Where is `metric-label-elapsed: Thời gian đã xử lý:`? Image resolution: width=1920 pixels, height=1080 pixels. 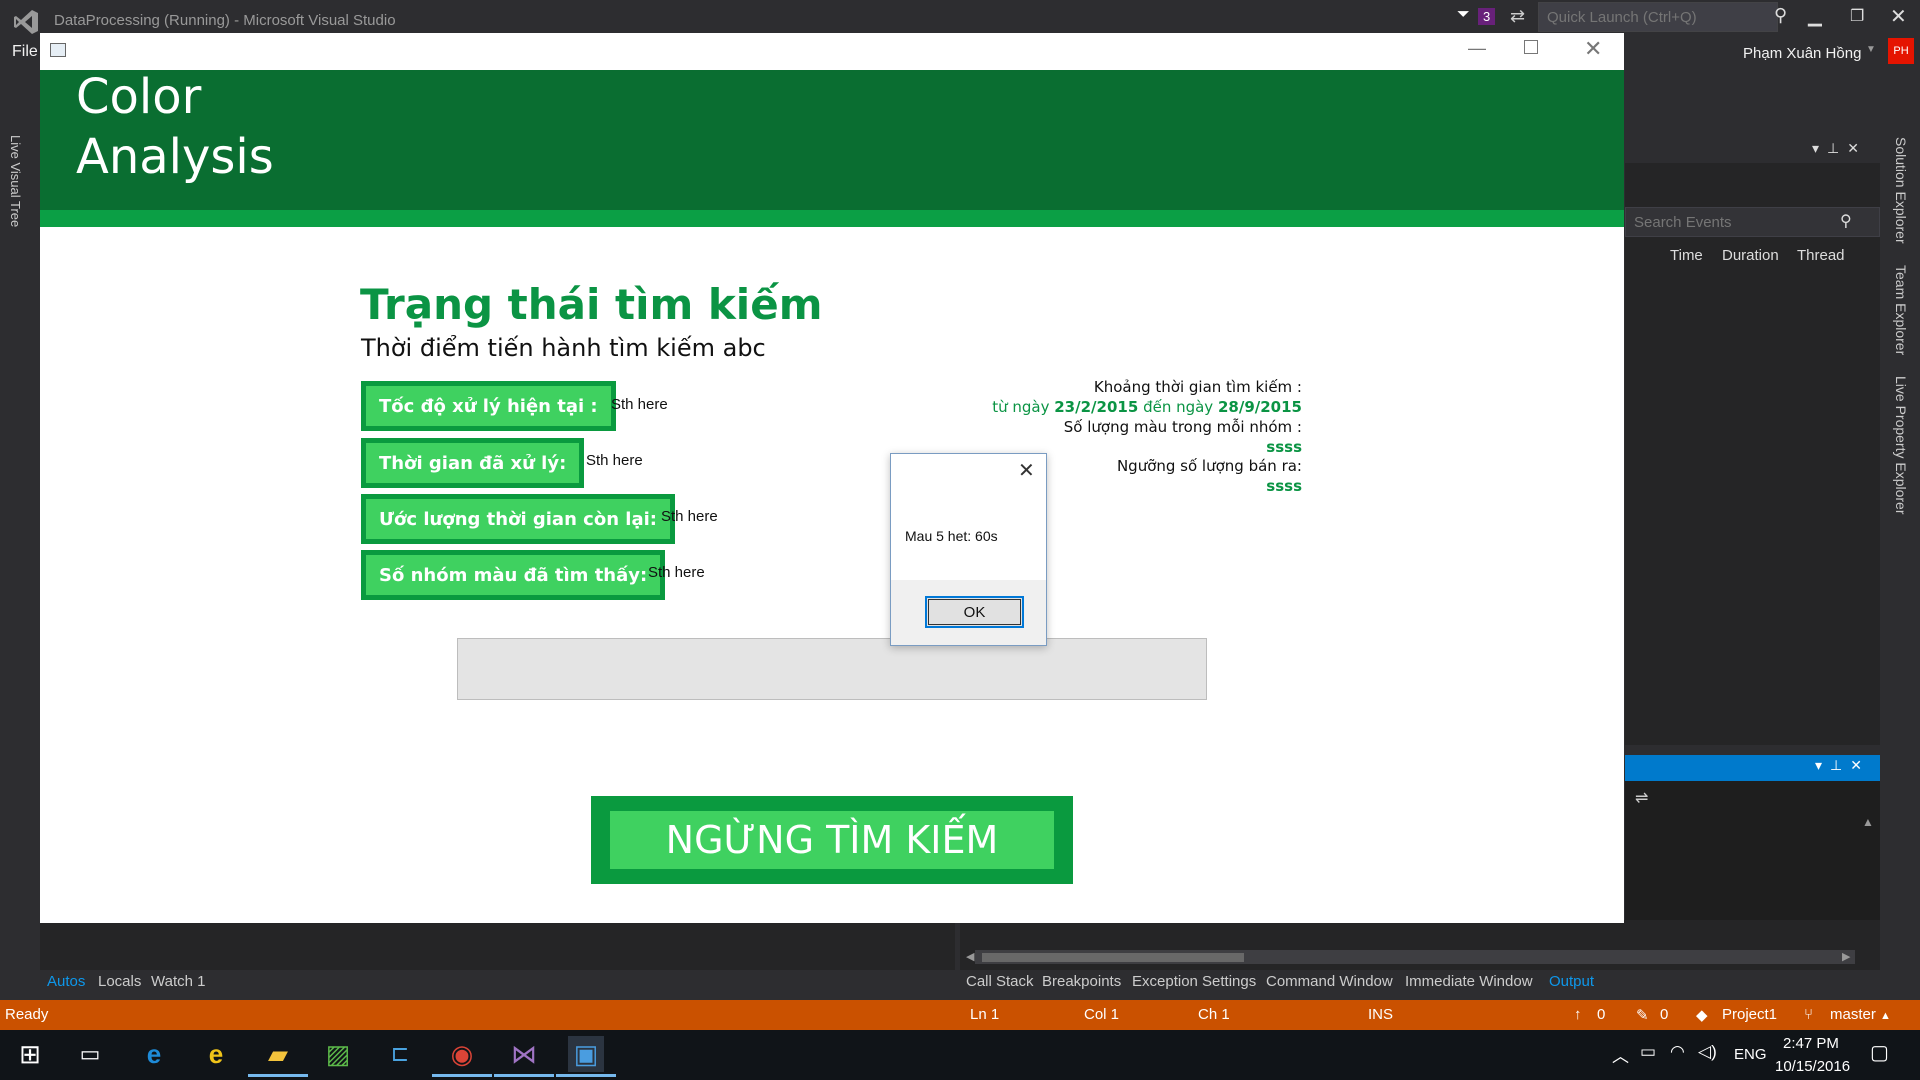 metric-label-elapsed: Thời gian đã xử lý: is located at coordinates (473, 463).